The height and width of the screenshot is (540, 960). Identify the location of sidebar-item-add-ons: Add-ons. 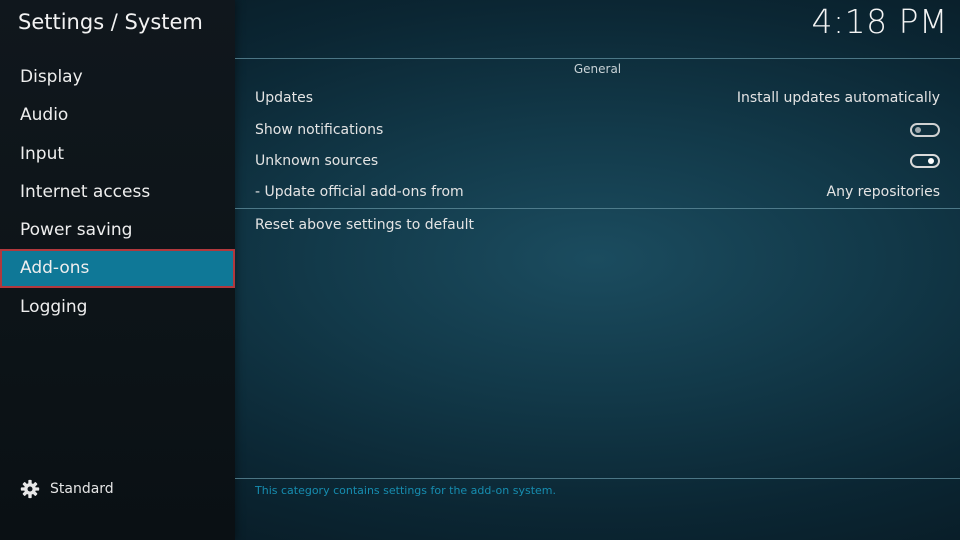
(117, 268).